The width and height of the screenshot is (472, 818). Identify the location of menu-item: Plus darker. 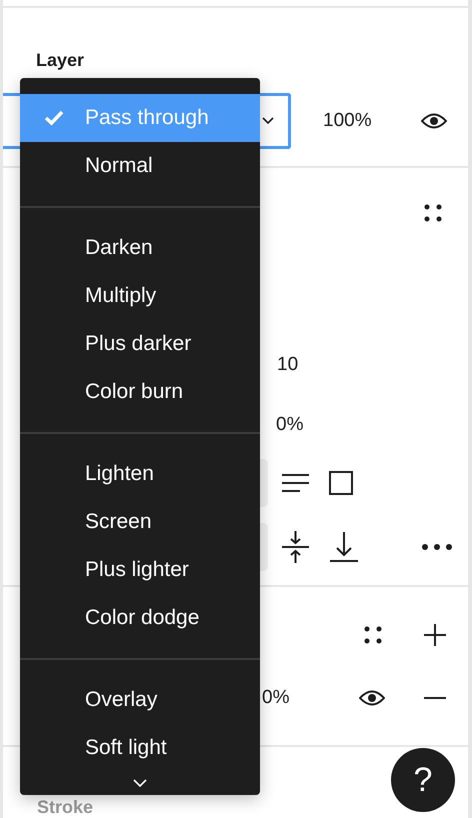
(140, 344).